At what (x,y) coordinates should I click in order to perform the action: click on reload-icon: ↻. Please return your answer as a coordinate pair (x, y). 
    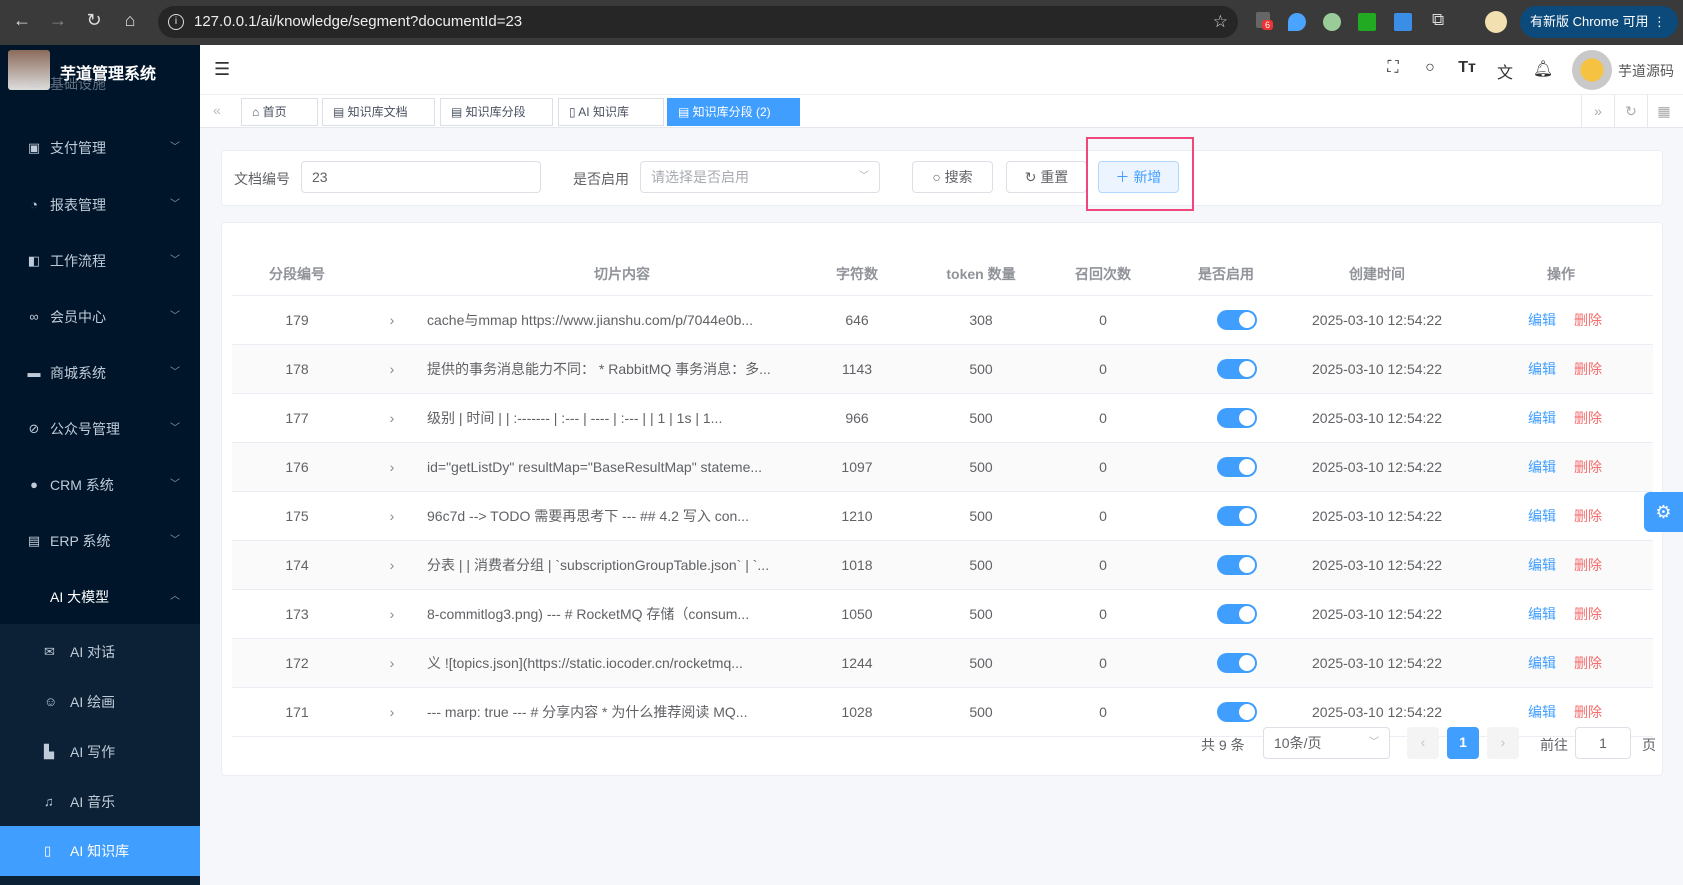
    Looking at the image, I should click on (94, 20).